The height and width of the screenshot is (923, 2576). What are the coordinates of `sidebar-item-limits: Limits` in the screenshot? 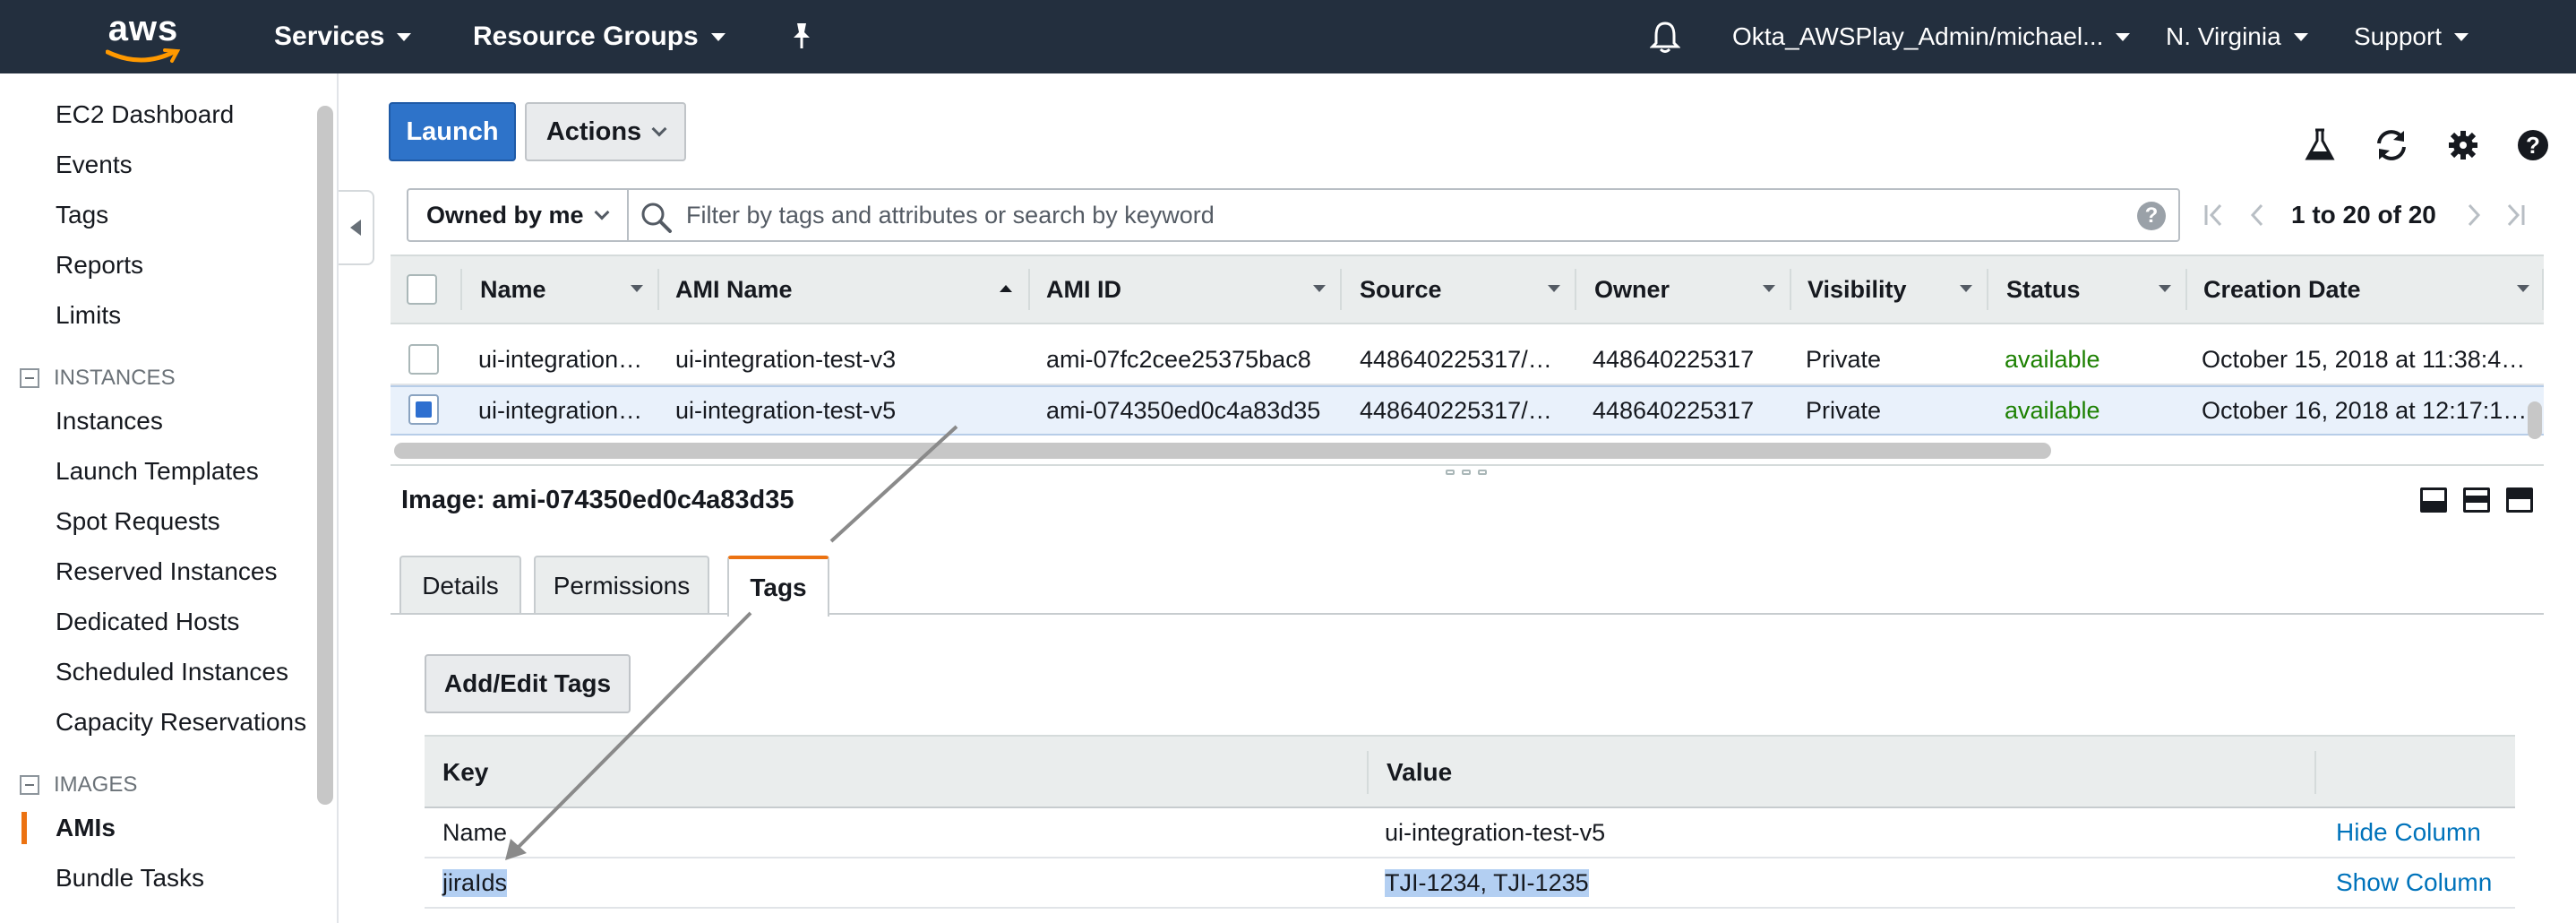 It's located at (88, 315).